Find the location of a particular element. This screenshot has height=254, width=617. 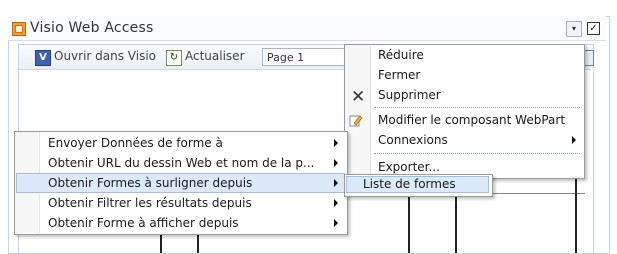

menu-item-obtenir-filtrer: Obtenir Filtrer les résultats depuis is located at coordinates (150, 203).